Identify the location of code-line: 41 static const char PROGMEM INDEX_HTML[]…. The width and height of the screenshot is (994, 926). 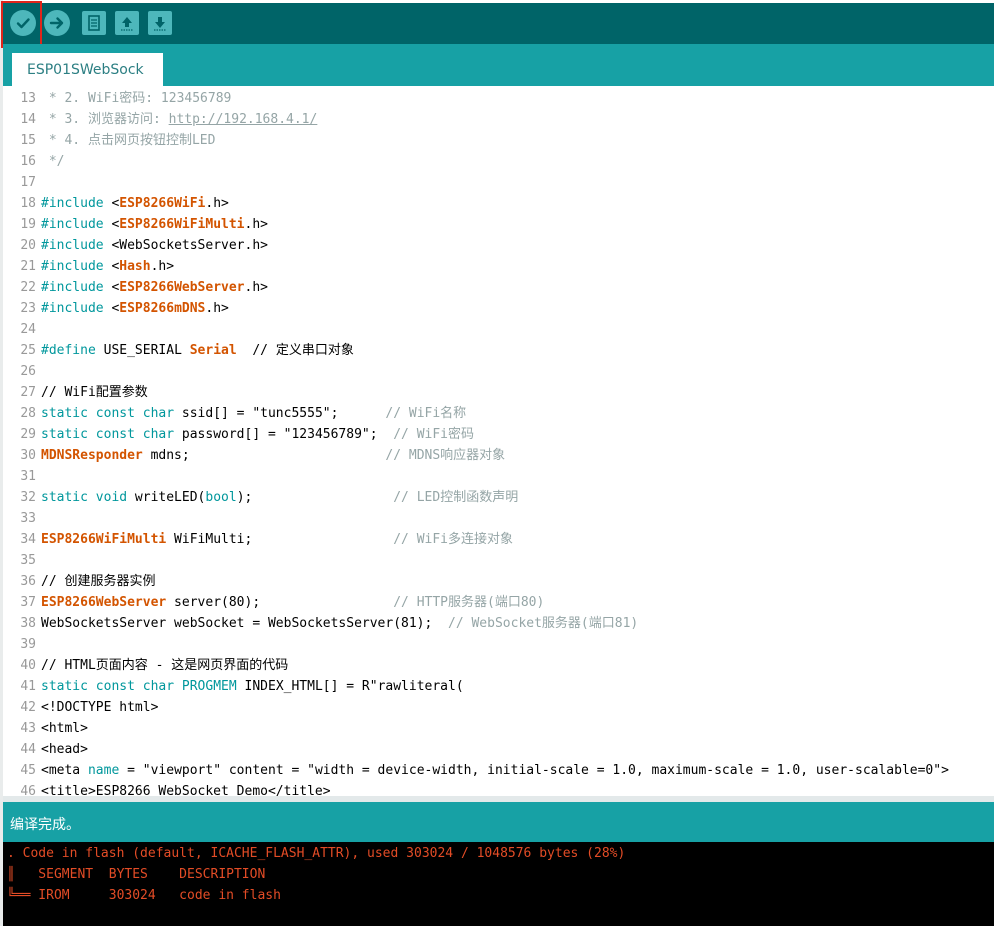
(498, 686).